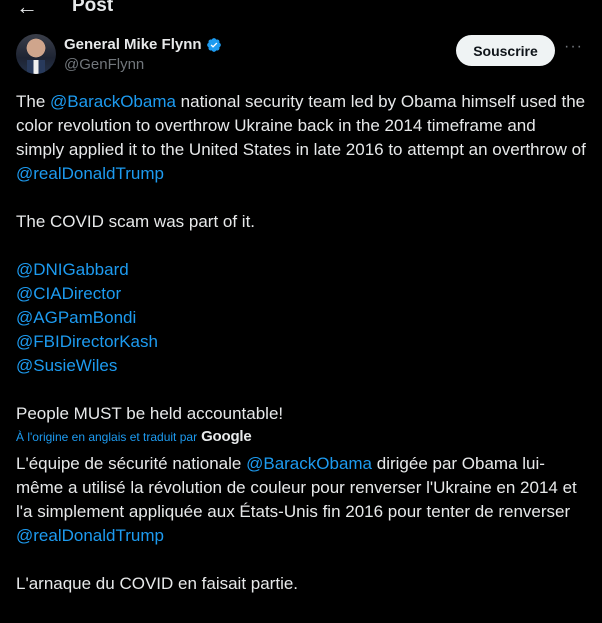 The image size is (602, 623). What do you see at coordinates (505, 50) in the screenshot?
I see `subscribe-button: Souscrire` at bounding box center [505, 50].